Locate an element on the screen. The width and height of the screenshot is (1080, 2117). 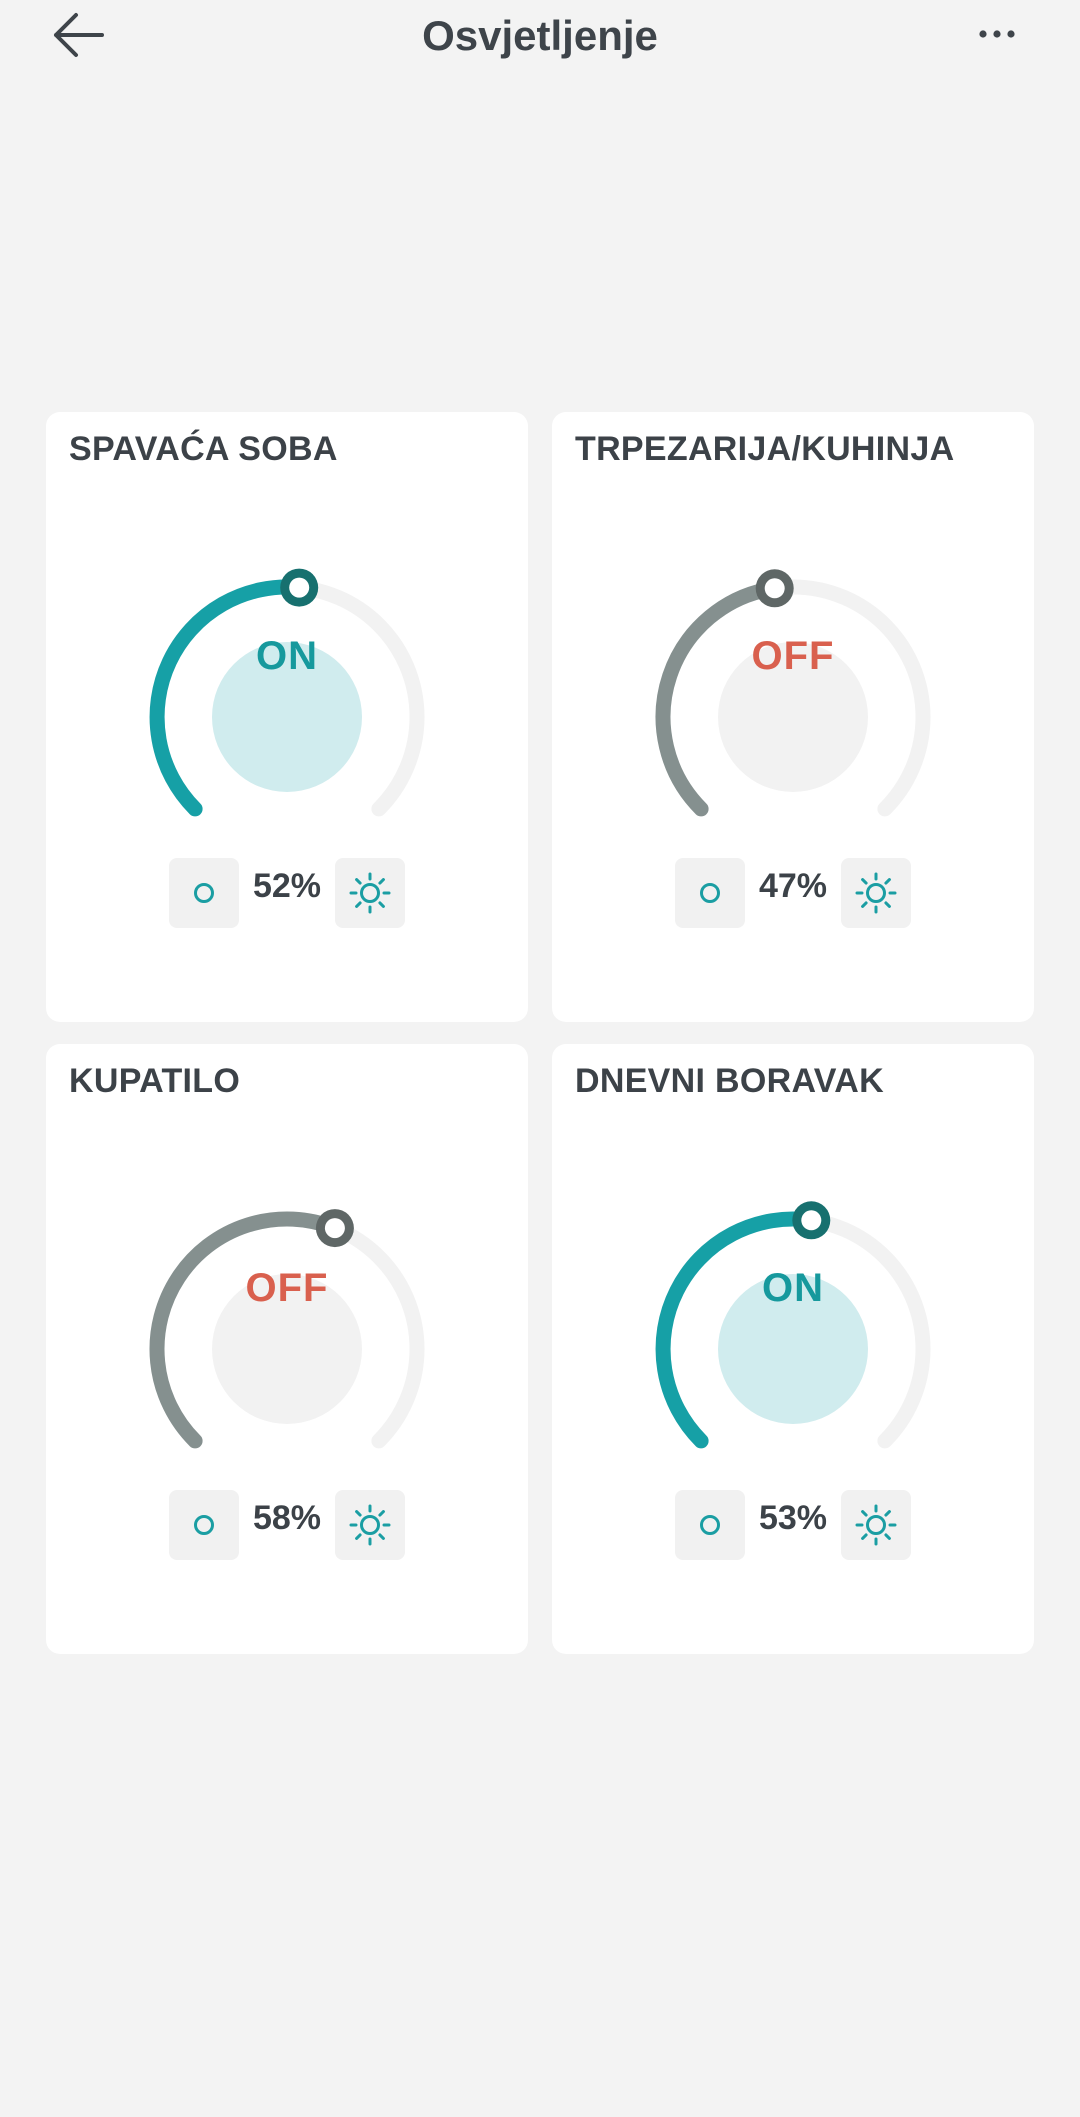
brightness-percentage: 58% is located at coordinates (287, 1518).